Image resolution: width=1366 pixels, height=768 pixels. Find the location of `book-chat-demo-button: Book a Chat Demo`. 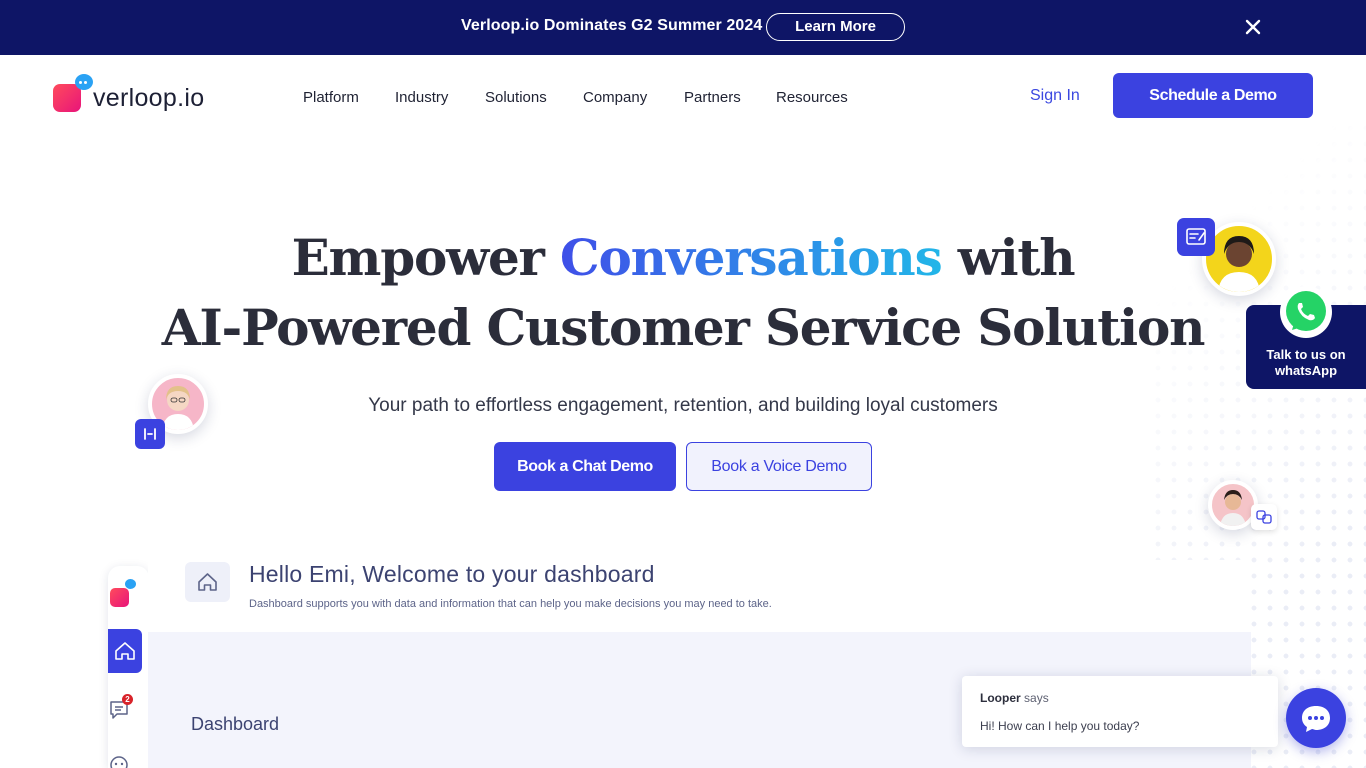

book-chat-demo-button: Book a Chat Demo is located at coordinates (585, 466).